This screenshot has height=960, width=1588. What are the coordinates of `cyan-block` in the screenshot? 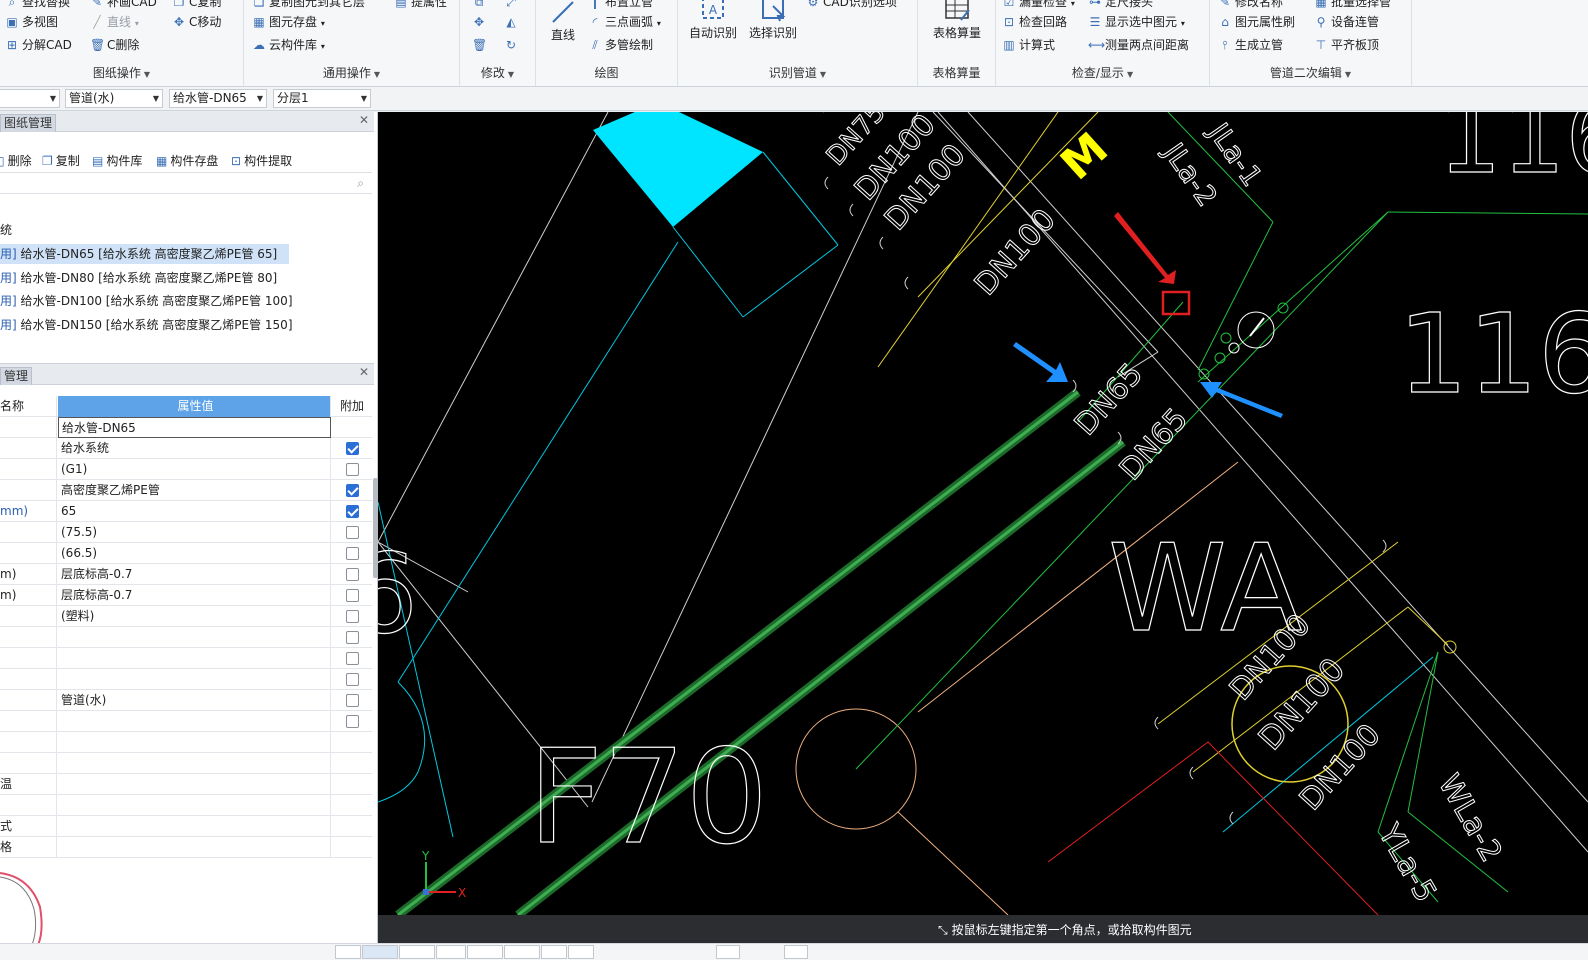 It's located at (678, 169).